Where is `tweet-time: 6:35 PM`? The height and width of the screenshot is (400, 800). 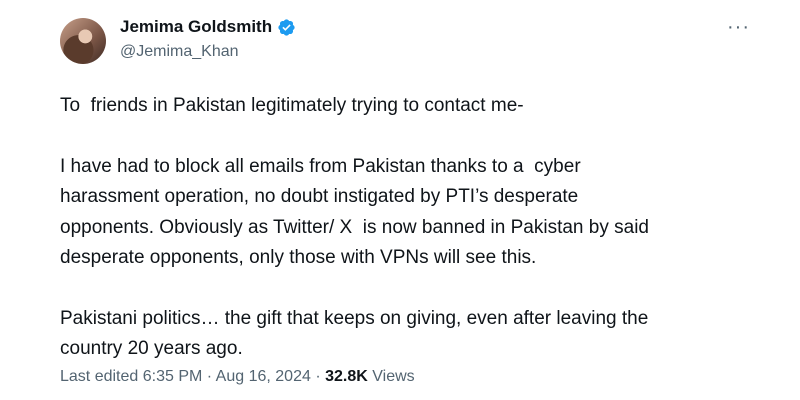 tweet-time: 6:35 PM is located at coordinates (173, 376).